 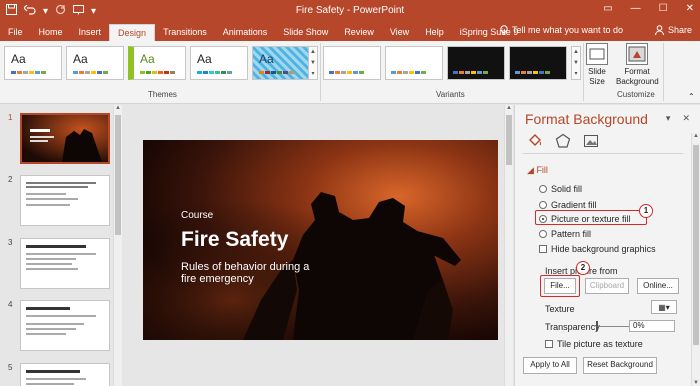 What do you see at coordinates (561, 31) in the screenshot?
I see `tell-me-box: Tell me what you want to do` at bounding box center [561, 31].